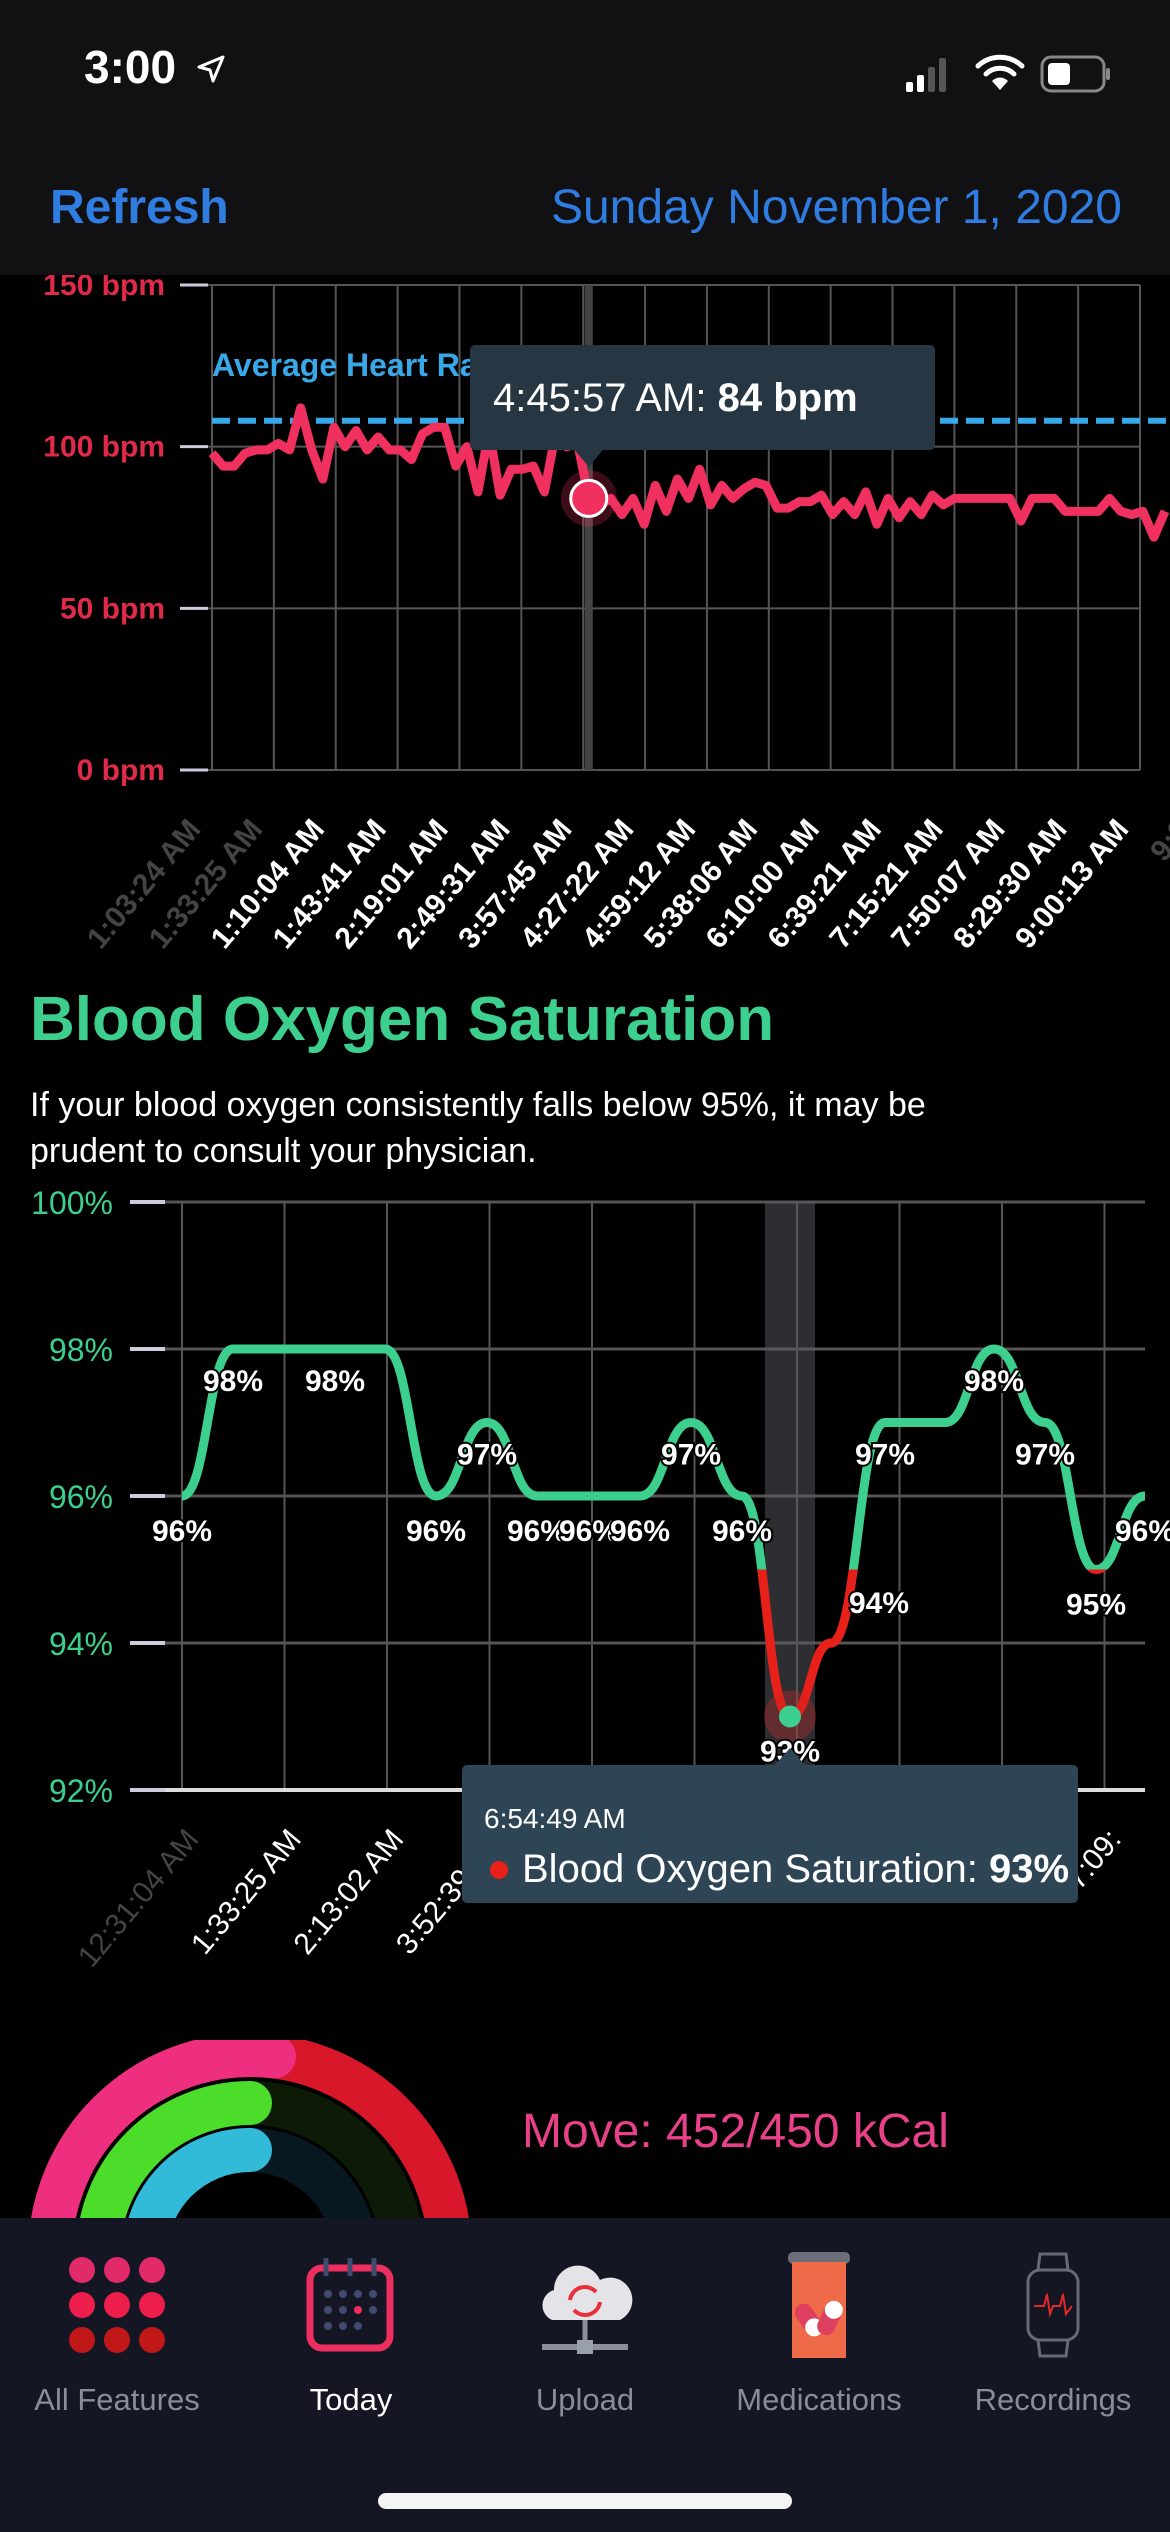 The image size is (1170, 2532). What do you see at coordinates (1157, 840) in the screenshot?
I see `x-tick-label: 9:3` at bounding box center [1157, 840].